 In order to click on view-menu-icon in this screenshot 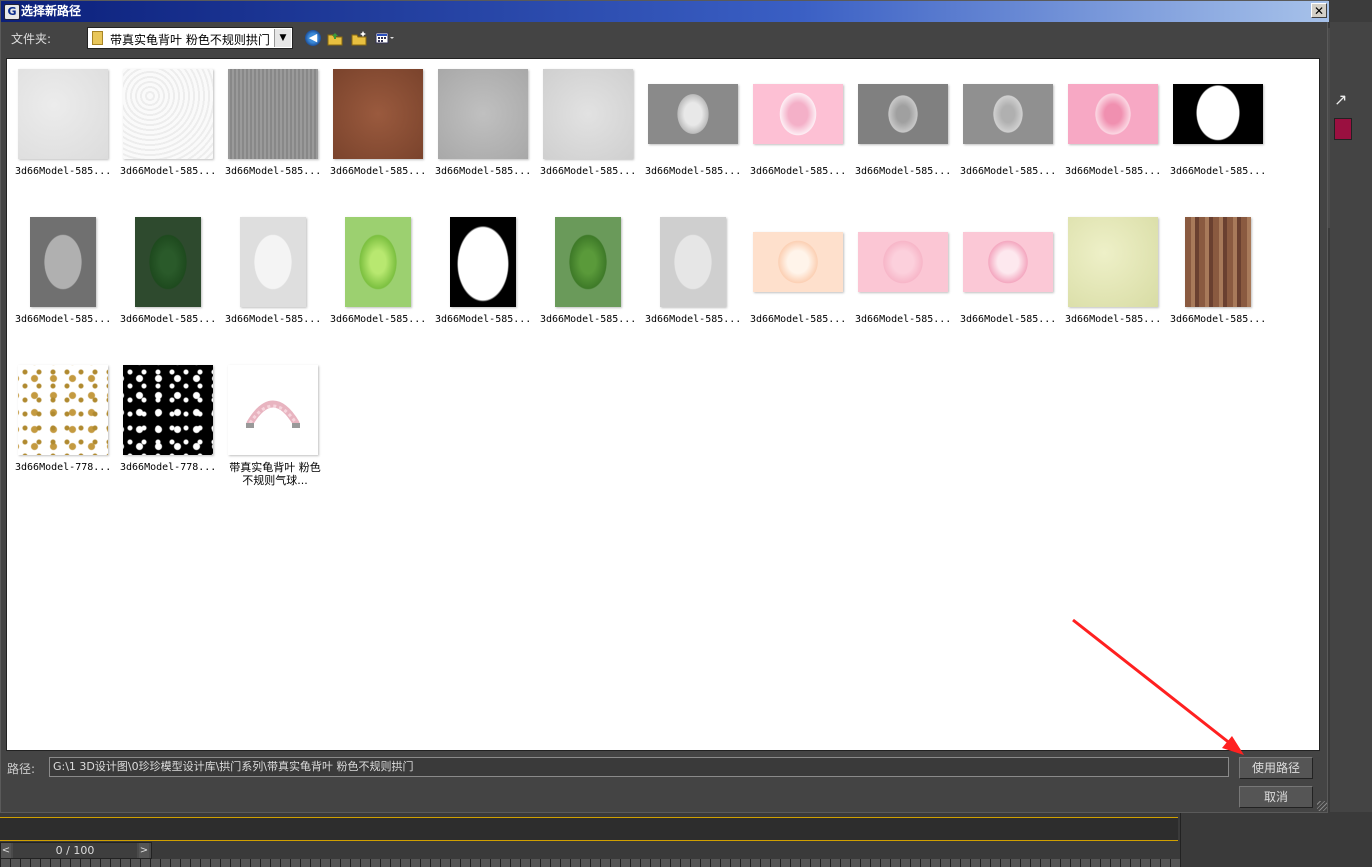, I will do `click(385, 38)`.